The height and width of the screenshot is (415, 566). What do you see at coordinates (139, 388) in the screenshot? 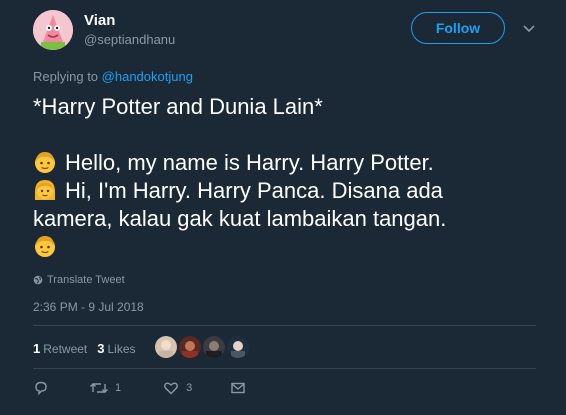
I see `tweet-actions: 1 3` at bounding box center [139, 388].